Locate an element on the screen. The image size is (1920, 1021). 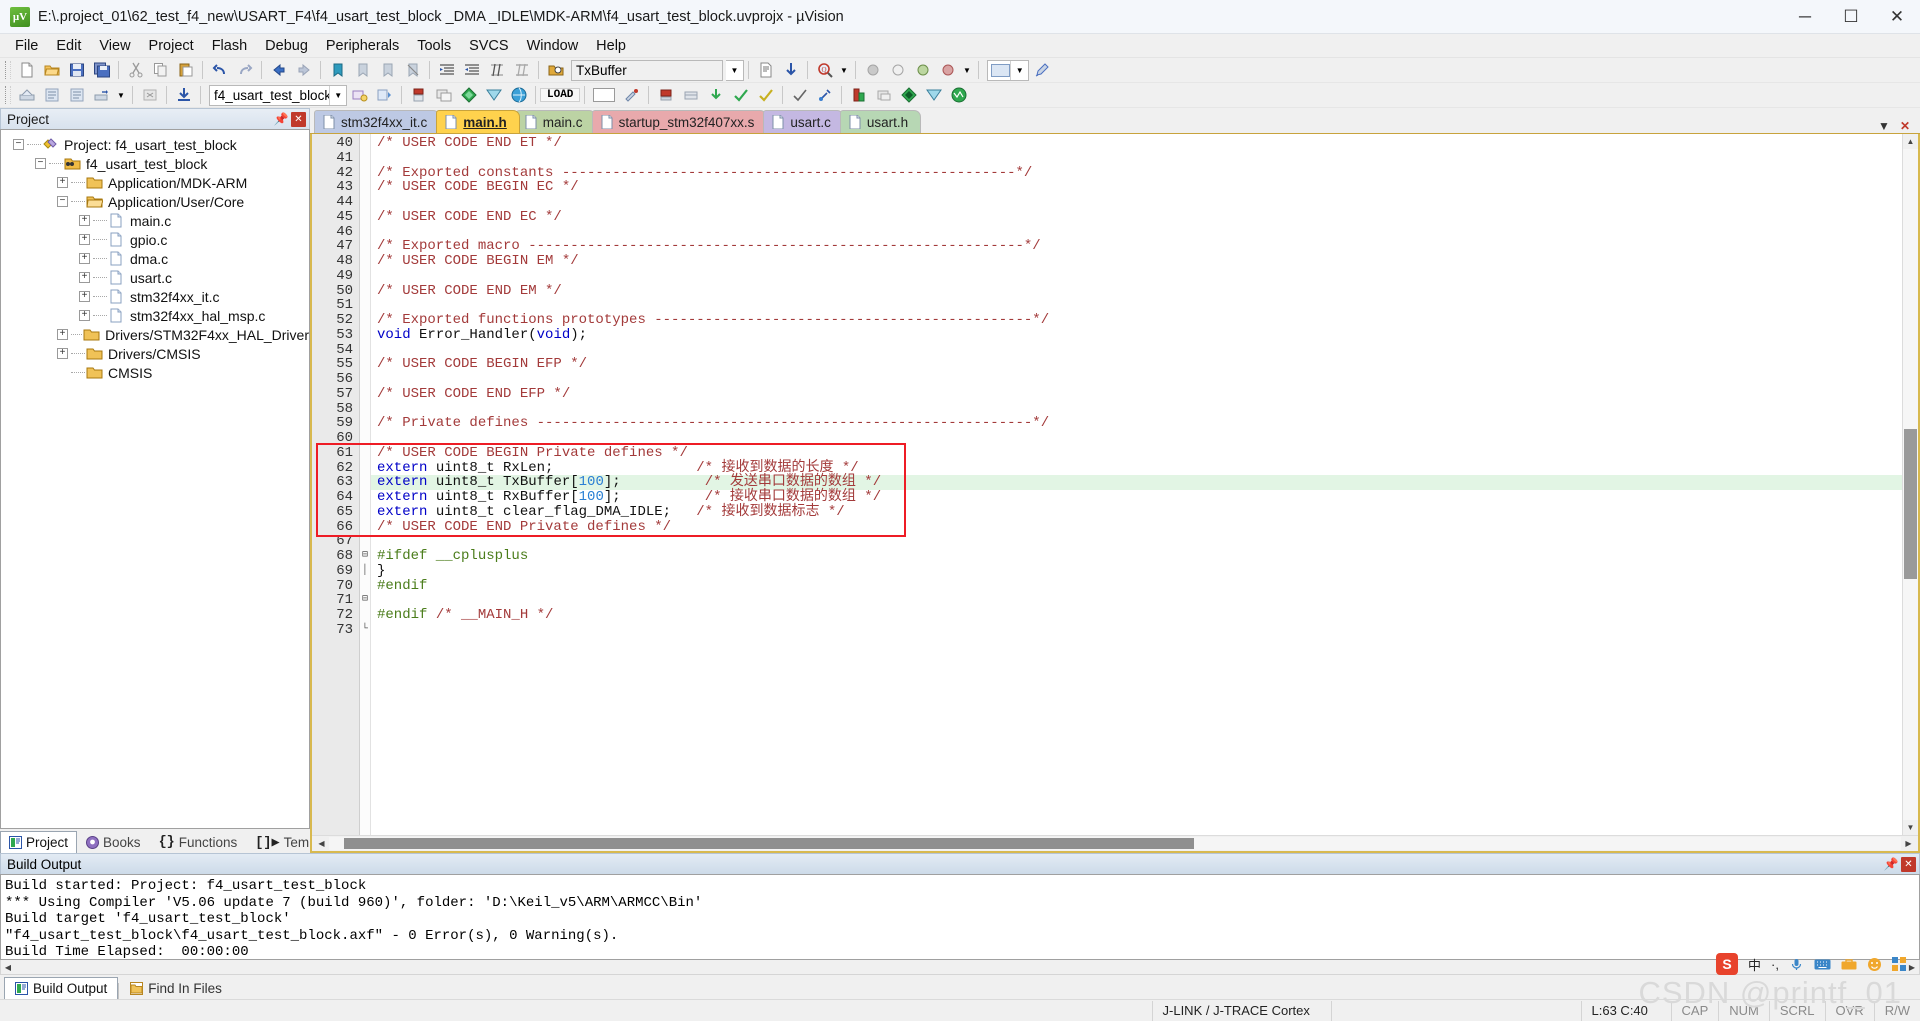
smiley-icon is located at coordinates (1874, 964).